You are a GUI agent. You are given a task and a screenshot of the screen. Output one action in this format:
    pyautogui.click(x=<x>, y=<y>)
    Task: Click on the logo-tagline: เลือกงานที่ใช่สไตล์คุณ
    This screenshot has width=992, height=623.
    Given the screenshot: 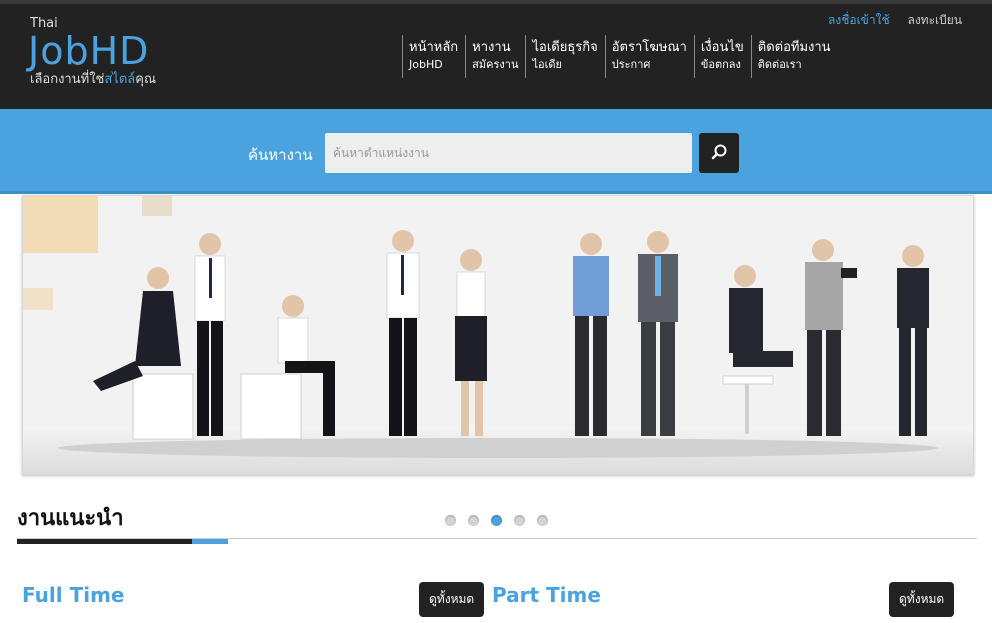 What is the action you would take?
    pyautogui.click(x=93, y=79)
    